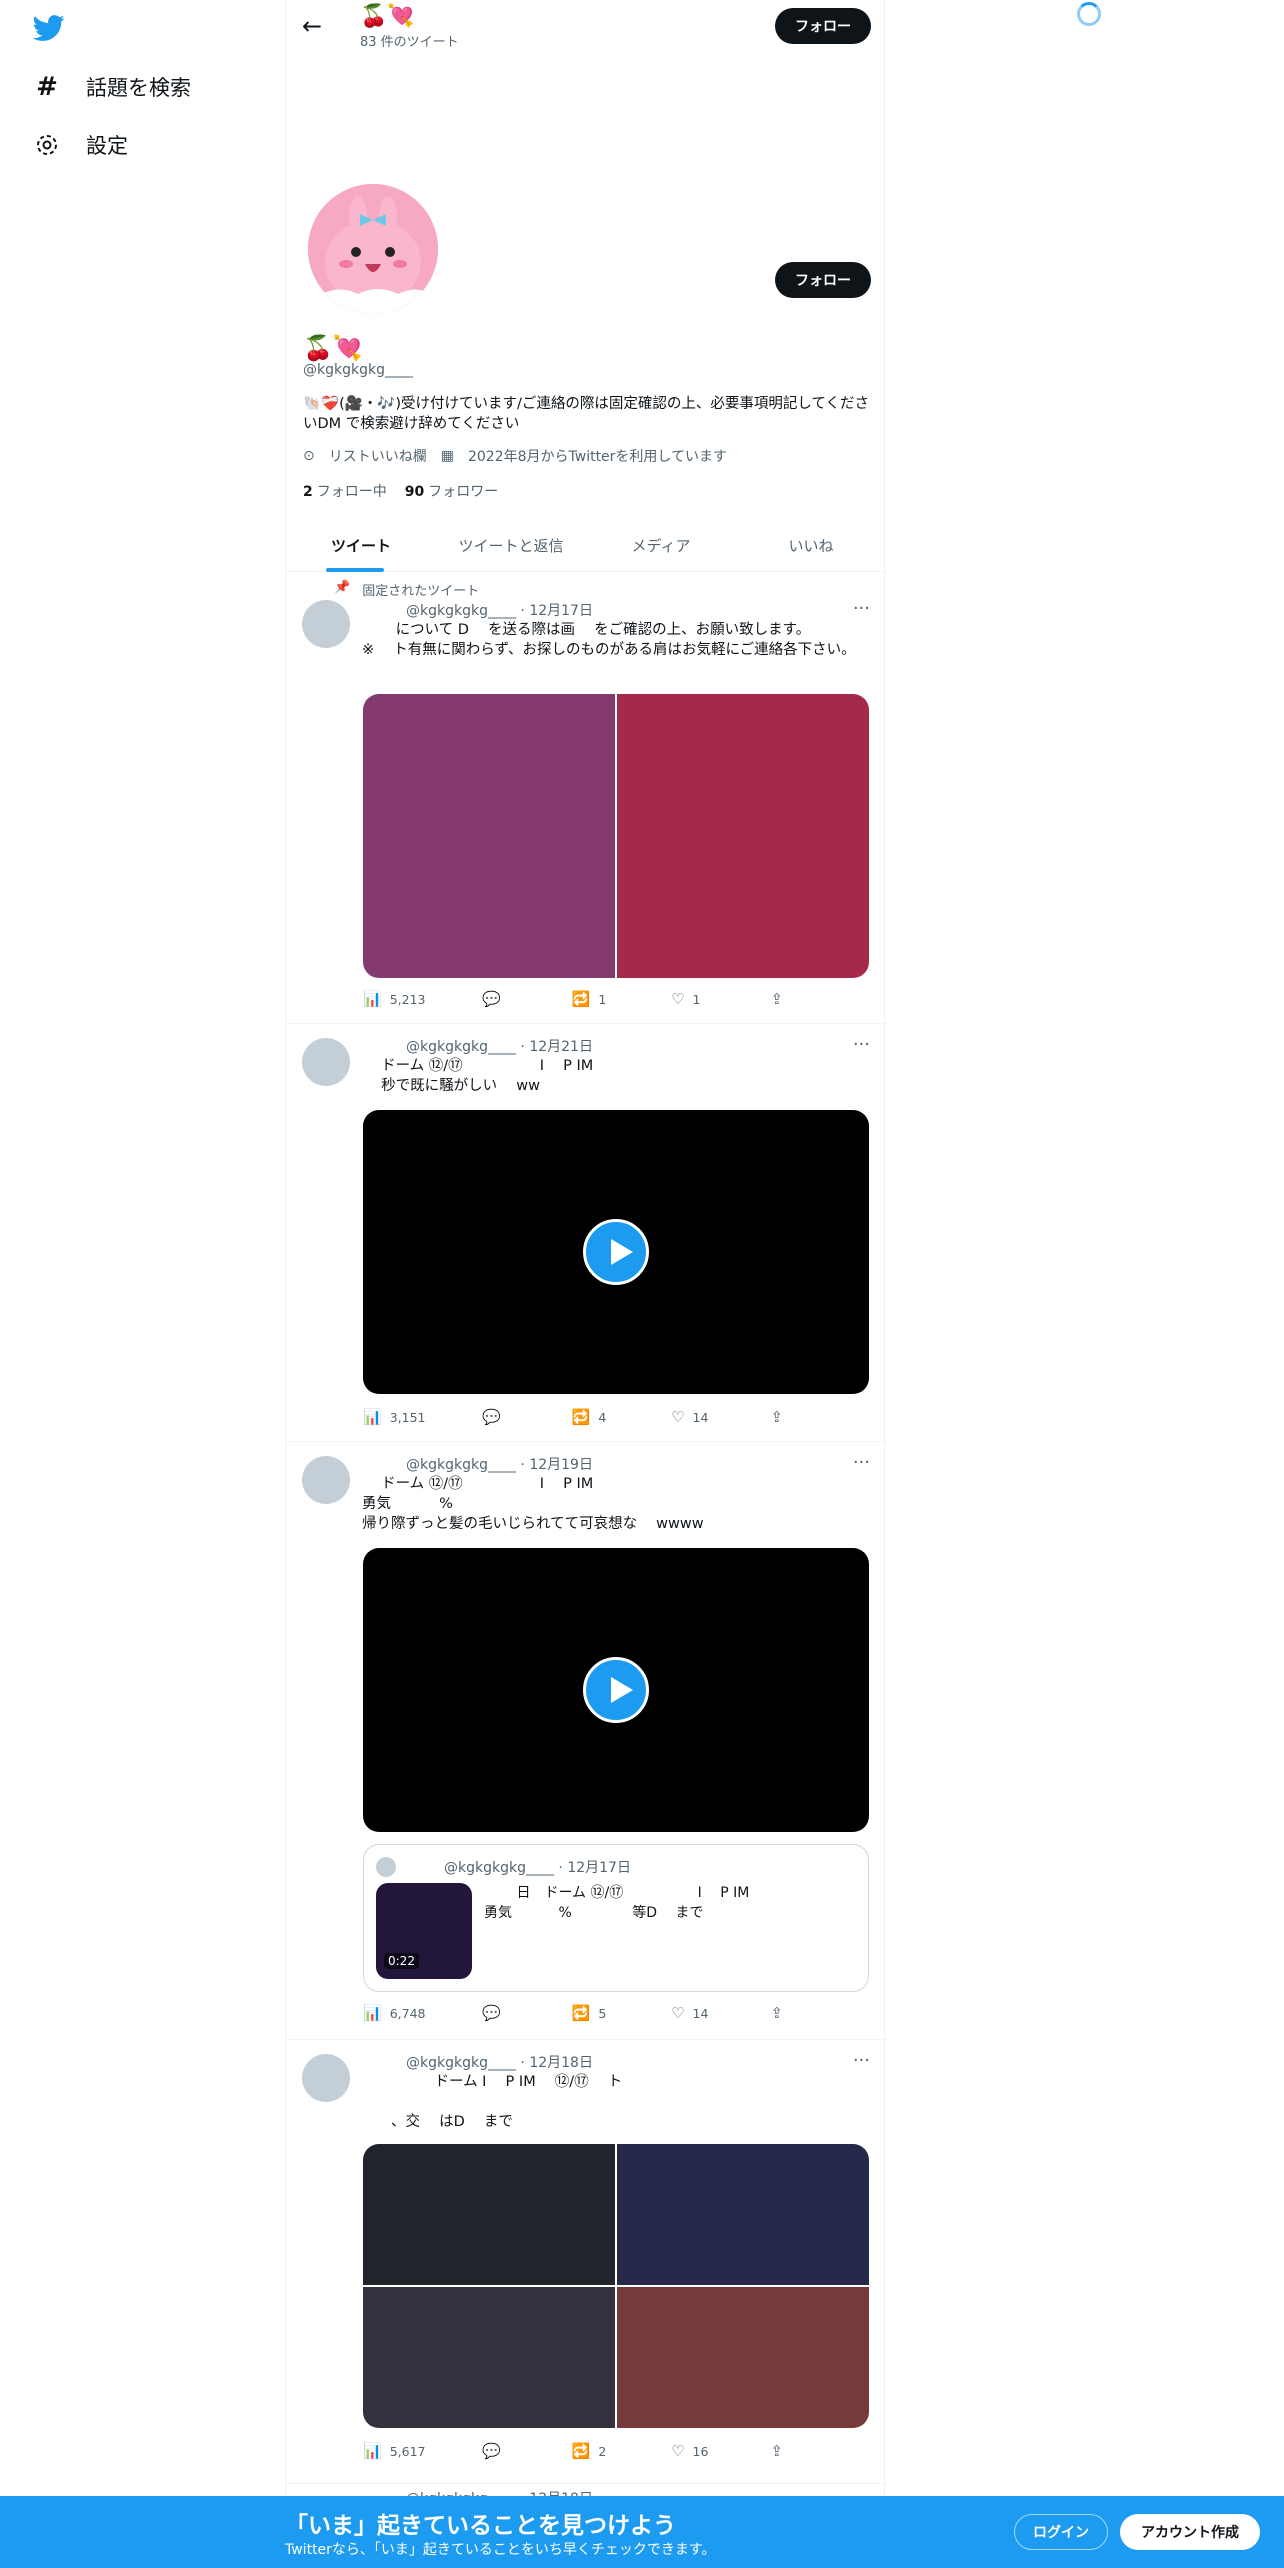 The height and width of the screenshot is (2568, 1284). I want to click on pinned-label: 固定されたツイート, so click(421, 591).